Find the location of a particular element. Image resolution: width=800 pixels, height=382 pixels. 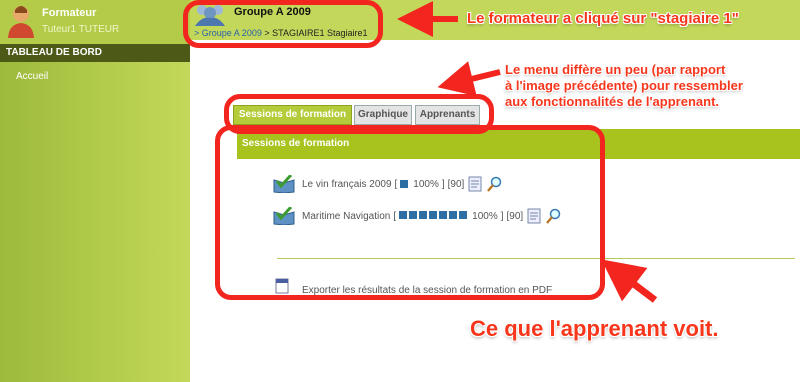

annotation-note-1: Le formateur a cliqué sur "stagiaire 1" is located at coordinates (603, 18).